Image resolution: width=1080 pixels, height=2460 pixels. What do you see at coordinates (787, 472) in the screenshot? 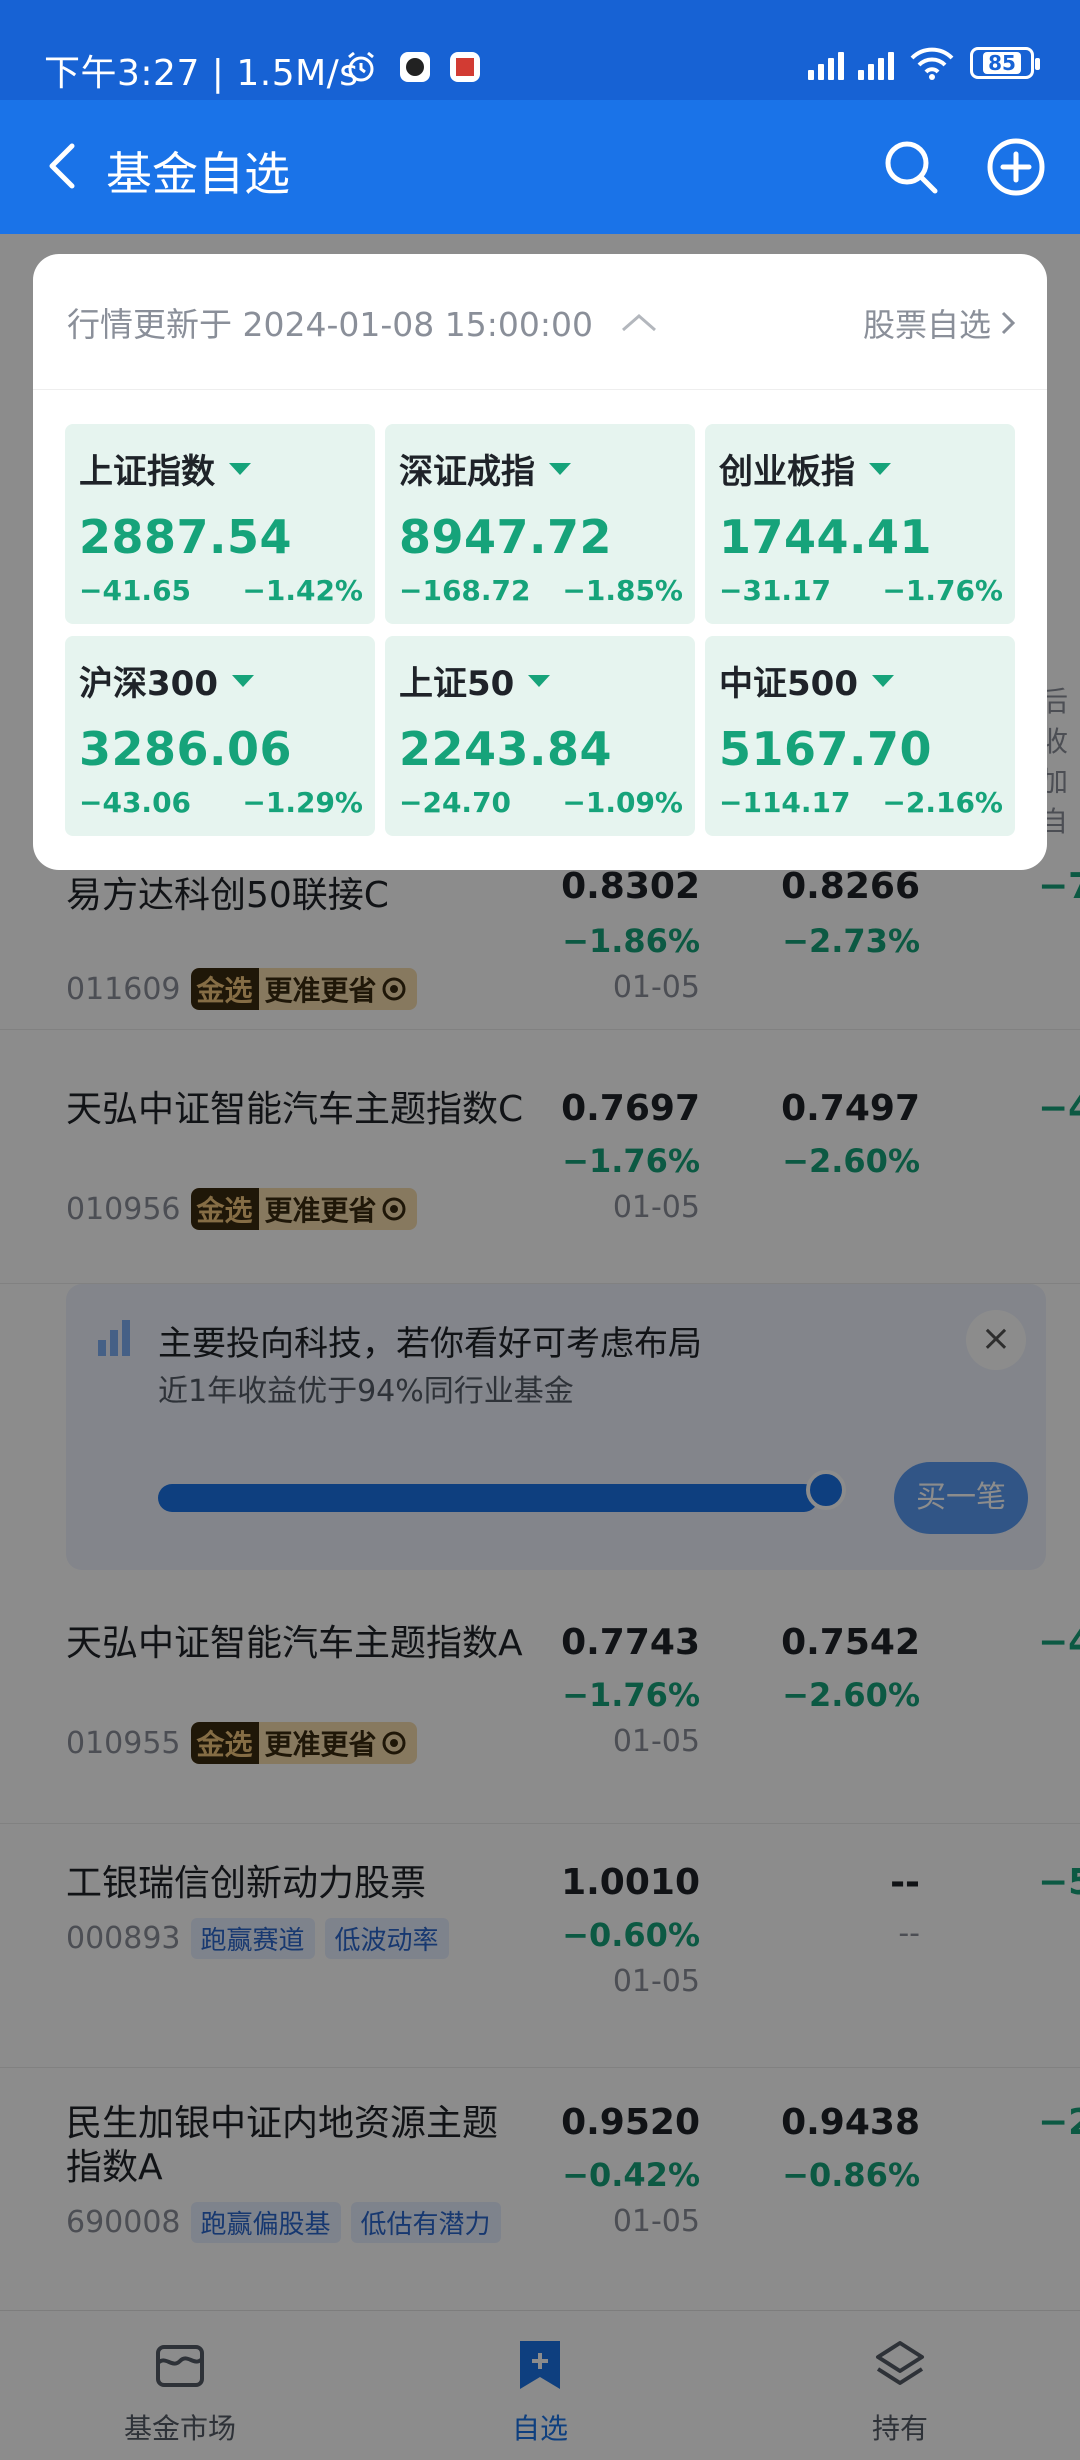
I see `index-name: 创业板指` at bounding box center [787, 472].